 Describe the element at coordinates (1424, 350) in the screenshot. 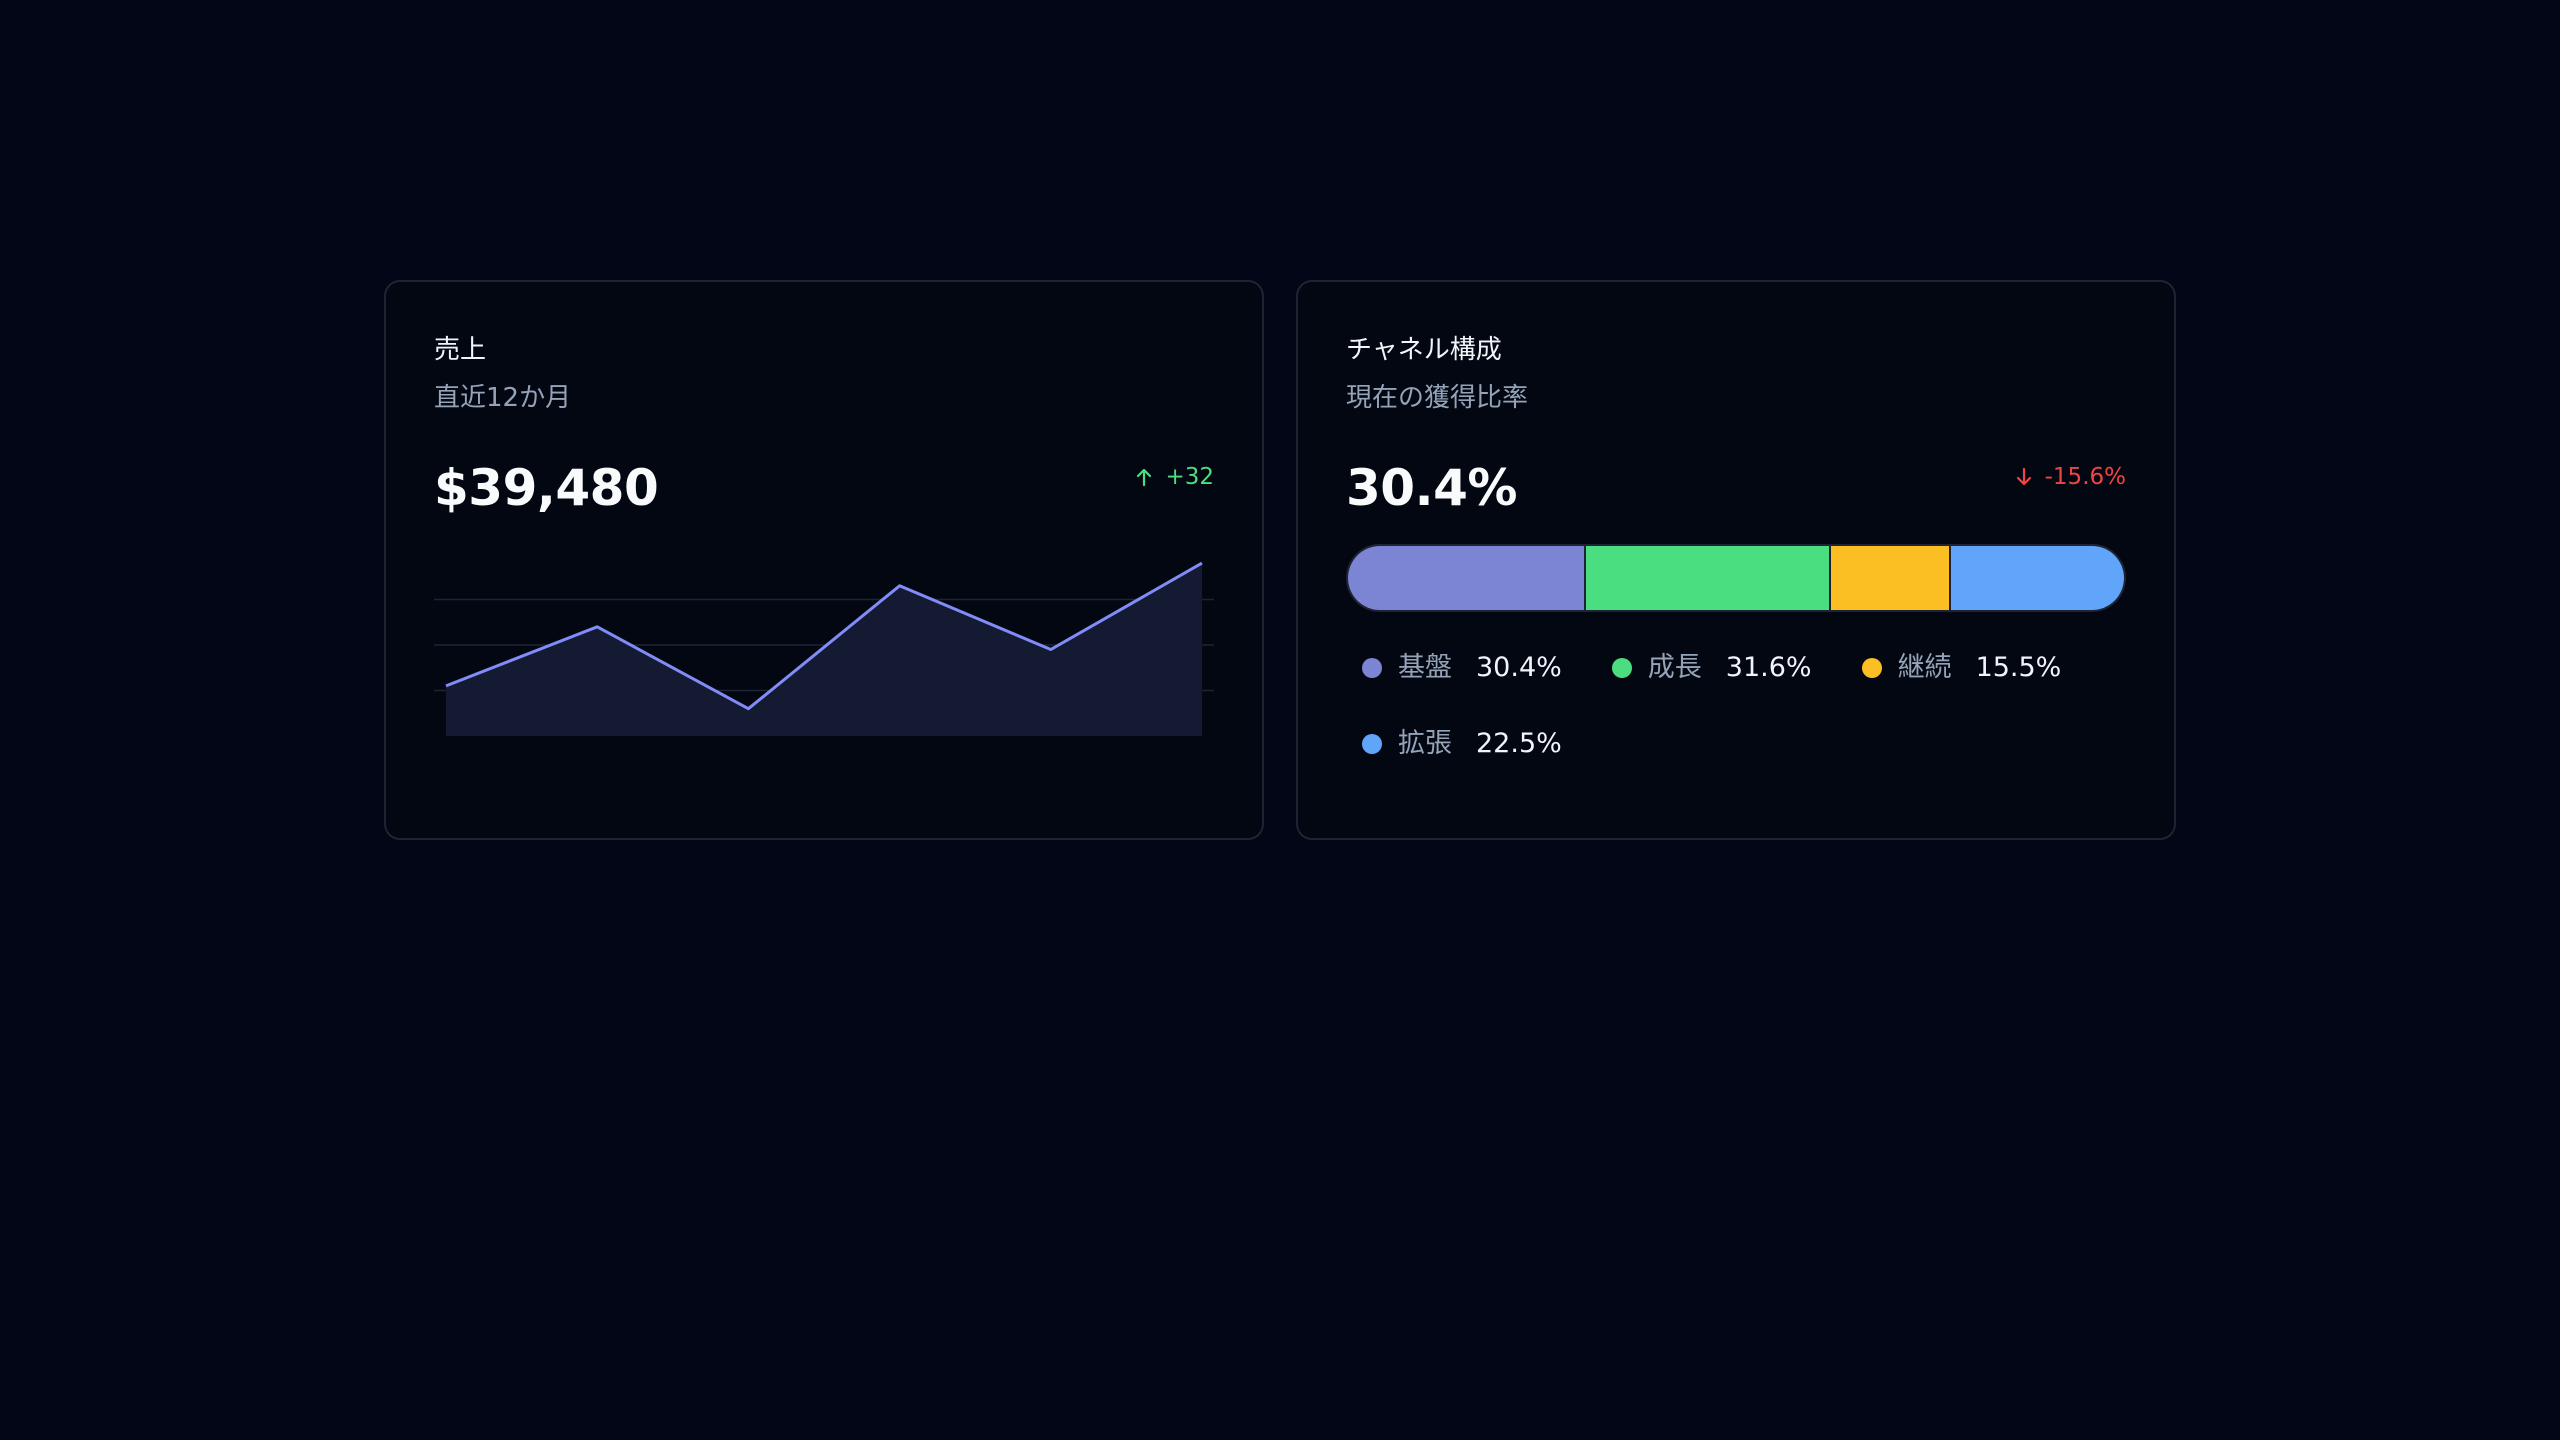

I see `card-title: チャネル構成` at that location.